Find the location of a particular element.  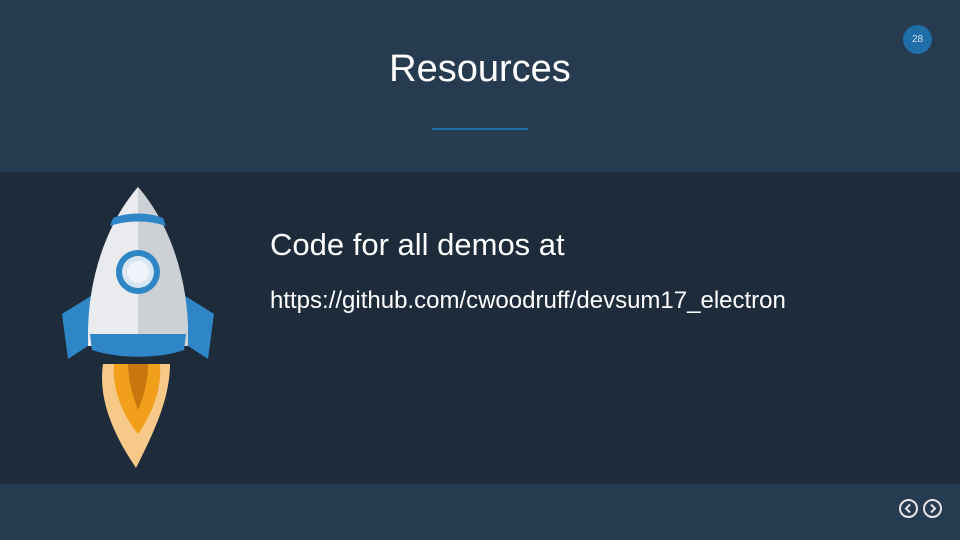

slide-footer is located at coordinates (480, 512).